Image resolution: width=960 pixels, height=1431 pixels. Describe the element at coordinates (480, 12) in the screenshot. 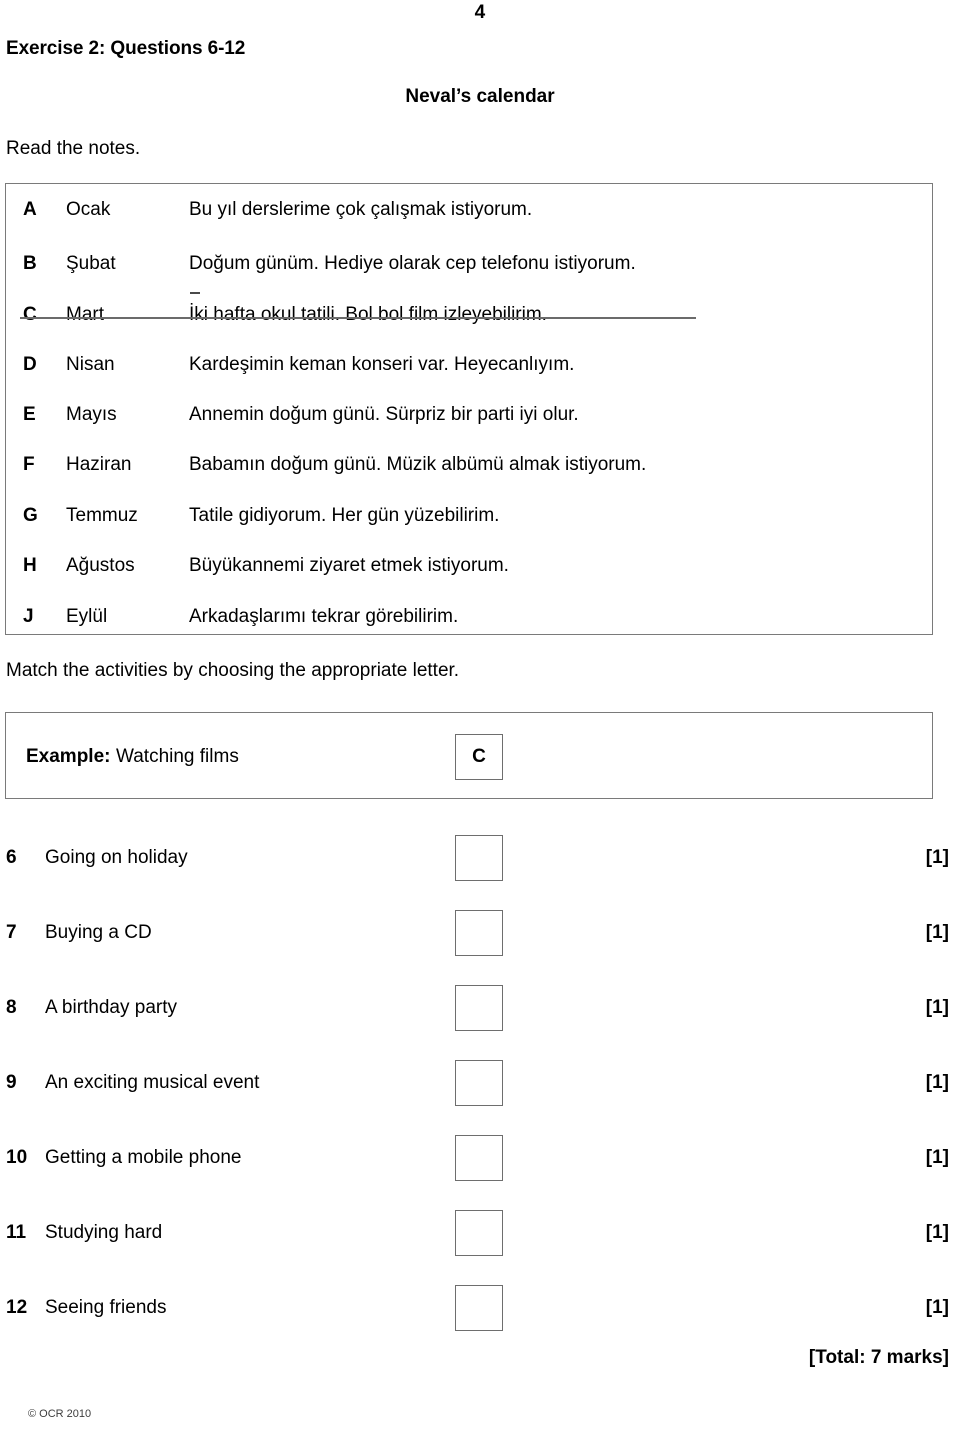

I see `page-number: 4` at that location.